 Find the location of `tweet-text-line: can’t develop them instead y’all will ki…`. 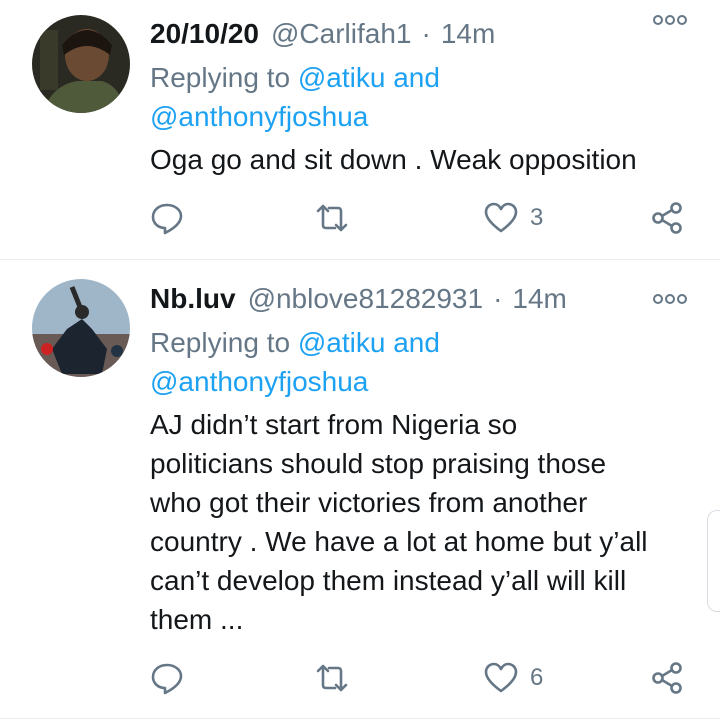

tweet-text-line: can’t develop them instead y’all will ki… is located at coordinates (388, 580).